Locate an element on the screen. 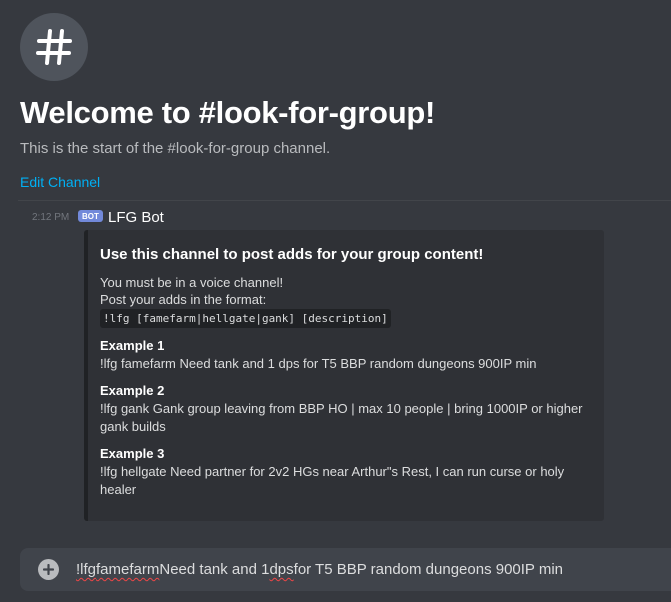  hashtag-icon is located at coordinates (54, 47).